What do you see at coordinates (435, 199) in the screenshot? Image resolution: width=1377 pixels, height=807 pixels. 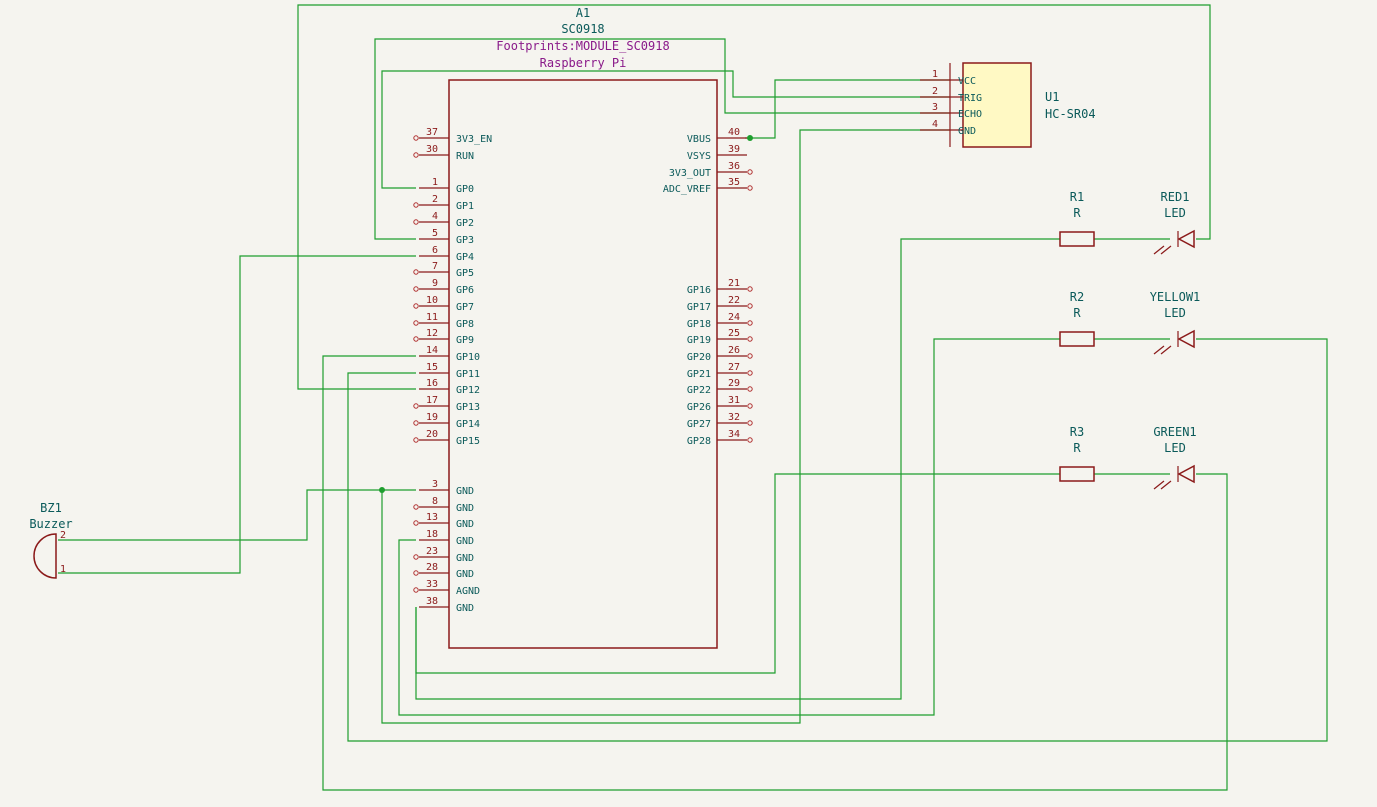 I see `pin-number: 2` at bounding box center [435, 199].